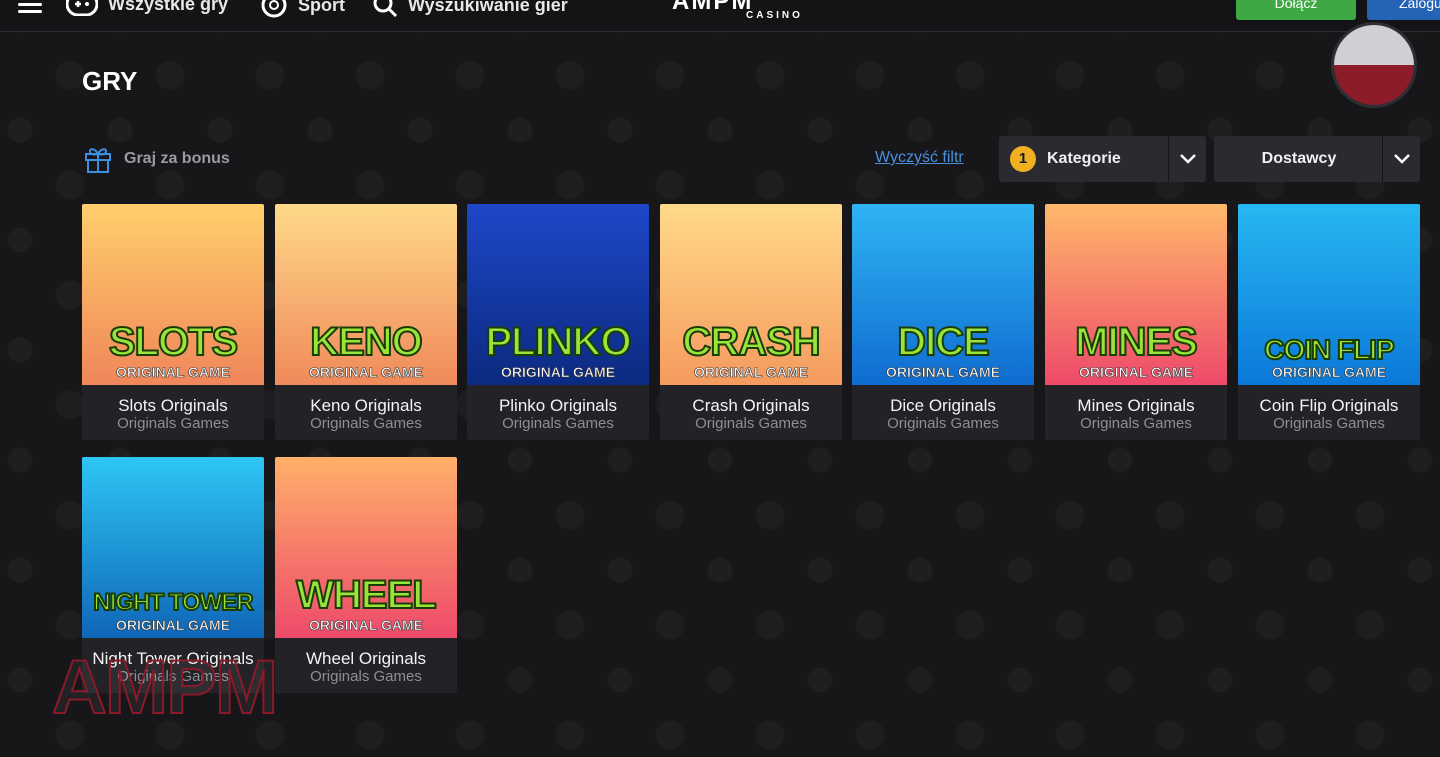 The height and width of the screenshot is (757, 1440). I want to click on game-thumbnail: MINES ORIGINAL GAME, so click(1136, 294).